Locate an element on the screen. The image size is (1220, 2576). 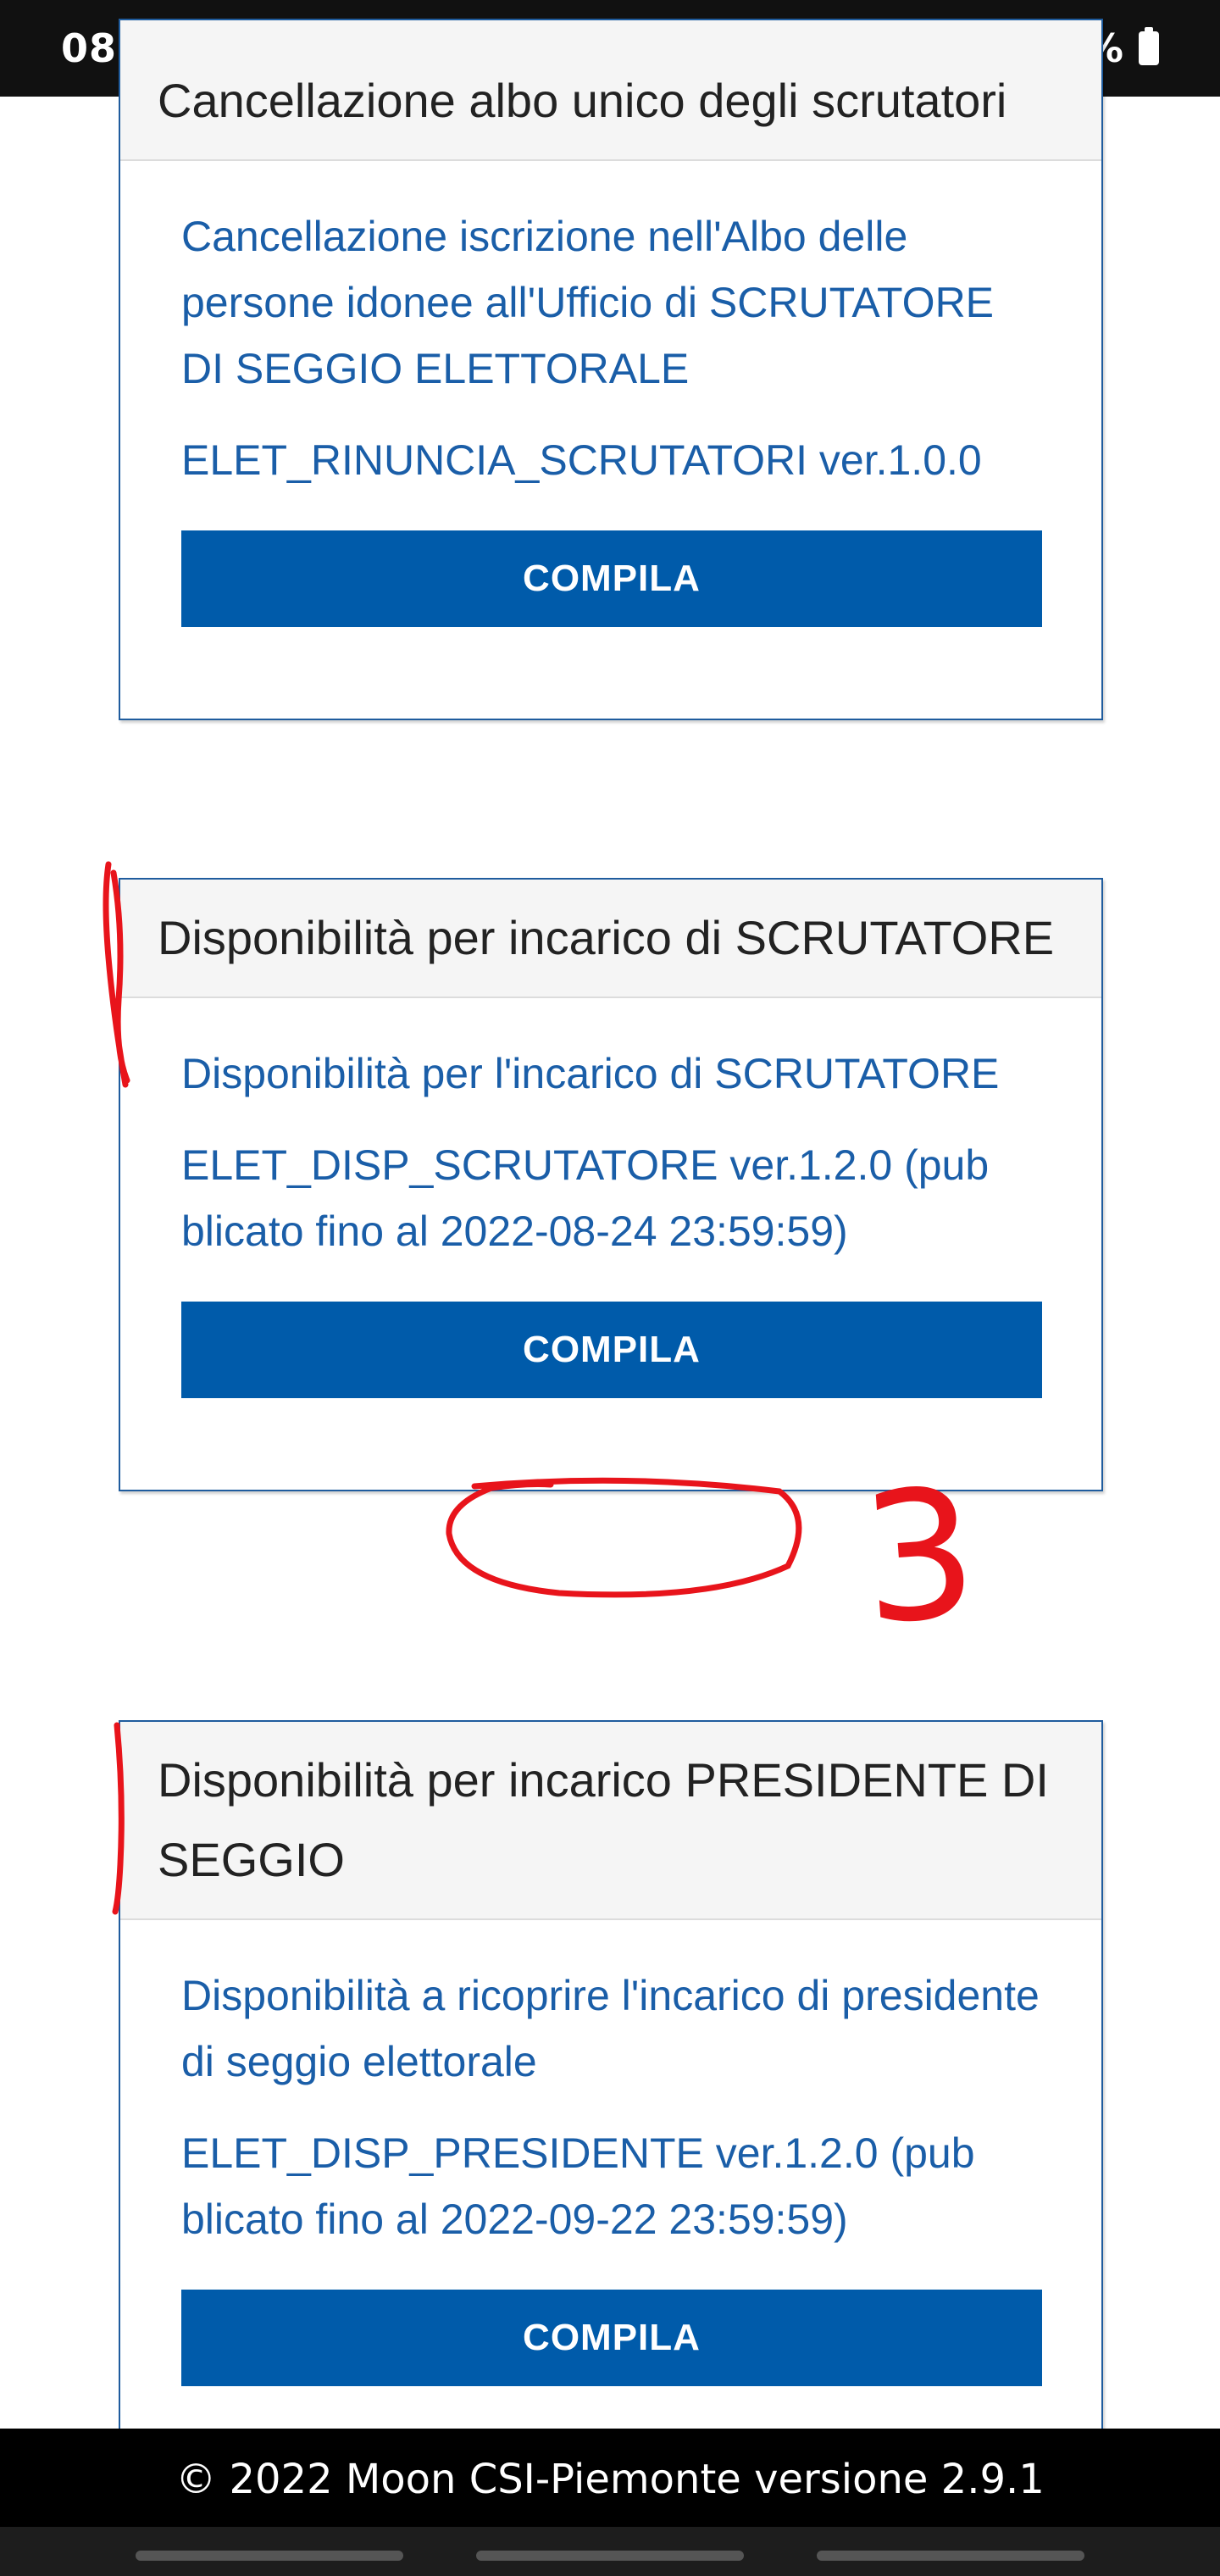
nav-recent-button is located at coordinates (269, 2556).